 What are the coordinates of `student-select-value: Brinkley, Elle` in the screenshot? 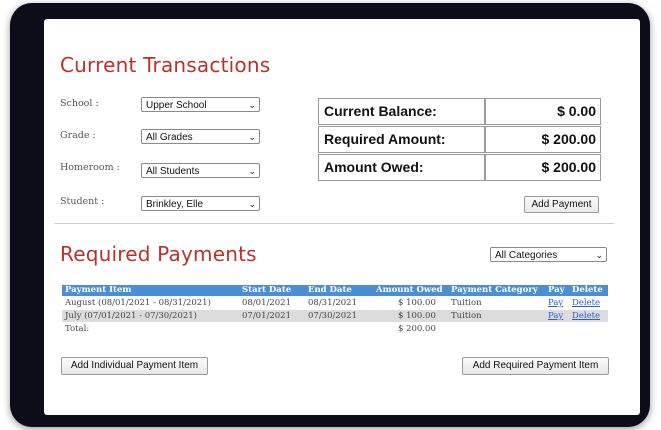 It's located at (175, 204).